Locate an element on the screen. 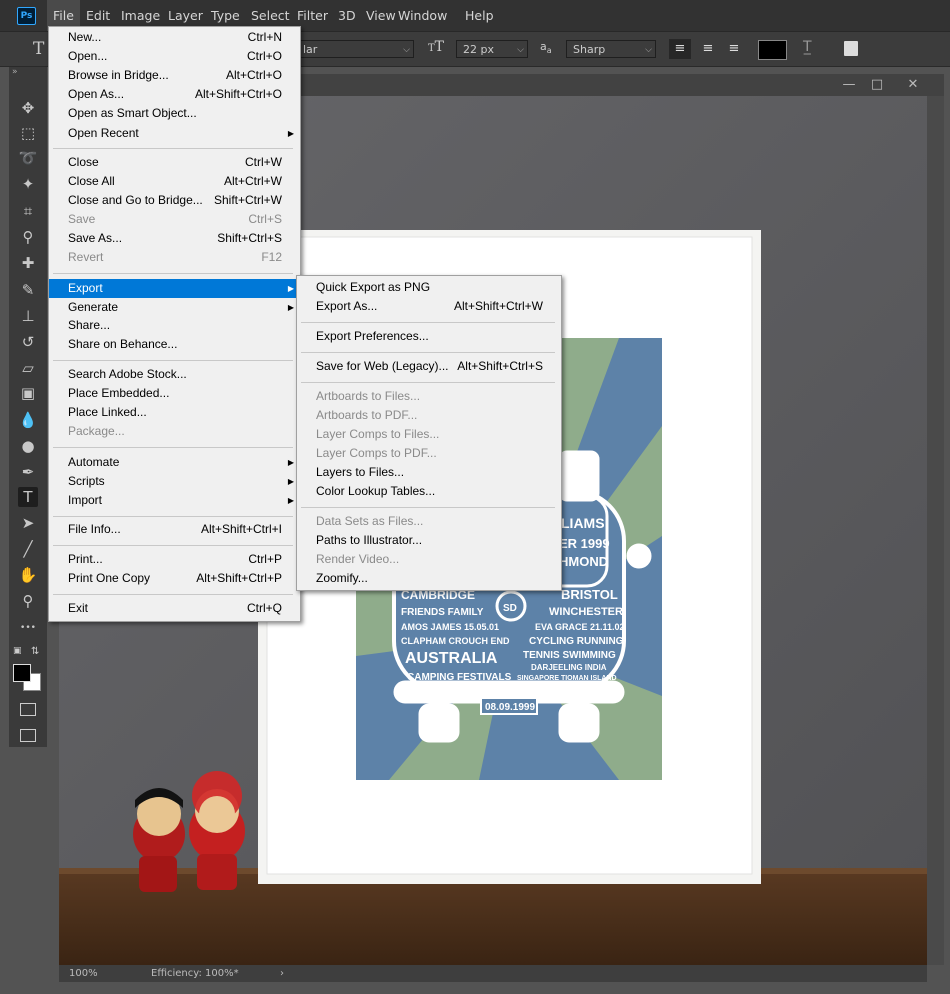 The height and width of the screenshot is (994, 950). menu-item-browse-in-bridge: Browse in Bridge... Alt+Ctrl+O is located at coordinates (174, 75).